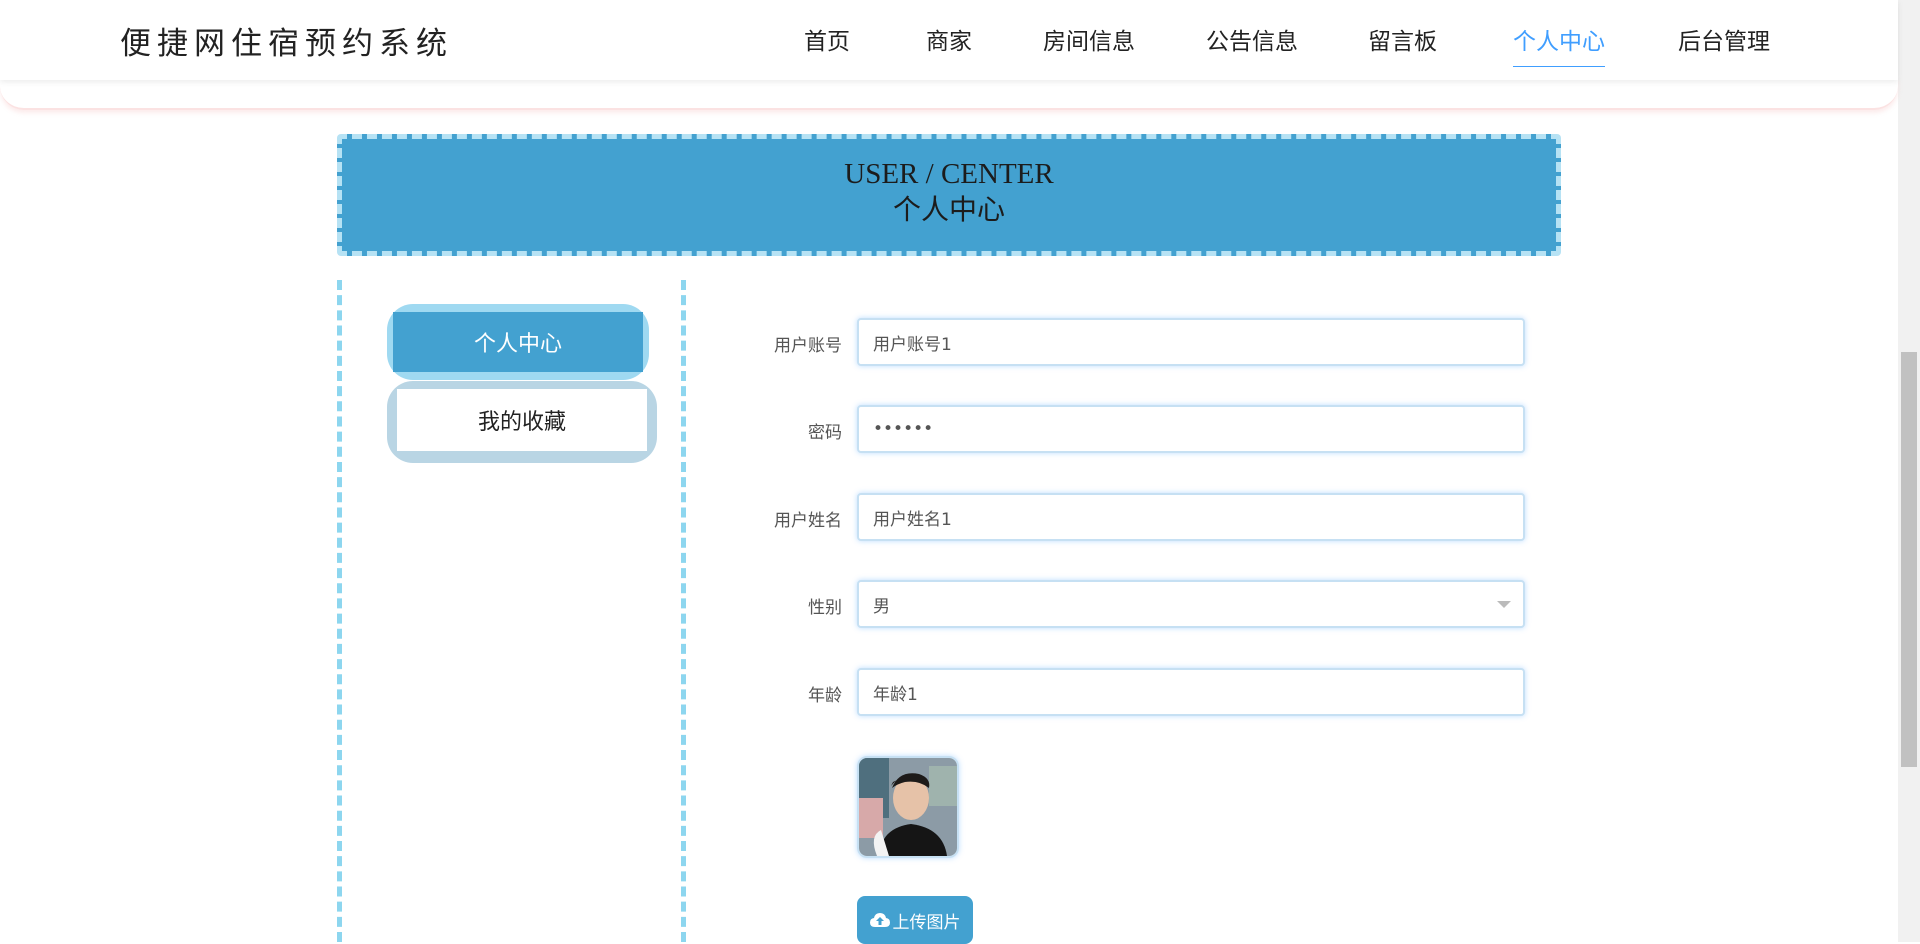  I want to click on age-input, so click(1191, 692).